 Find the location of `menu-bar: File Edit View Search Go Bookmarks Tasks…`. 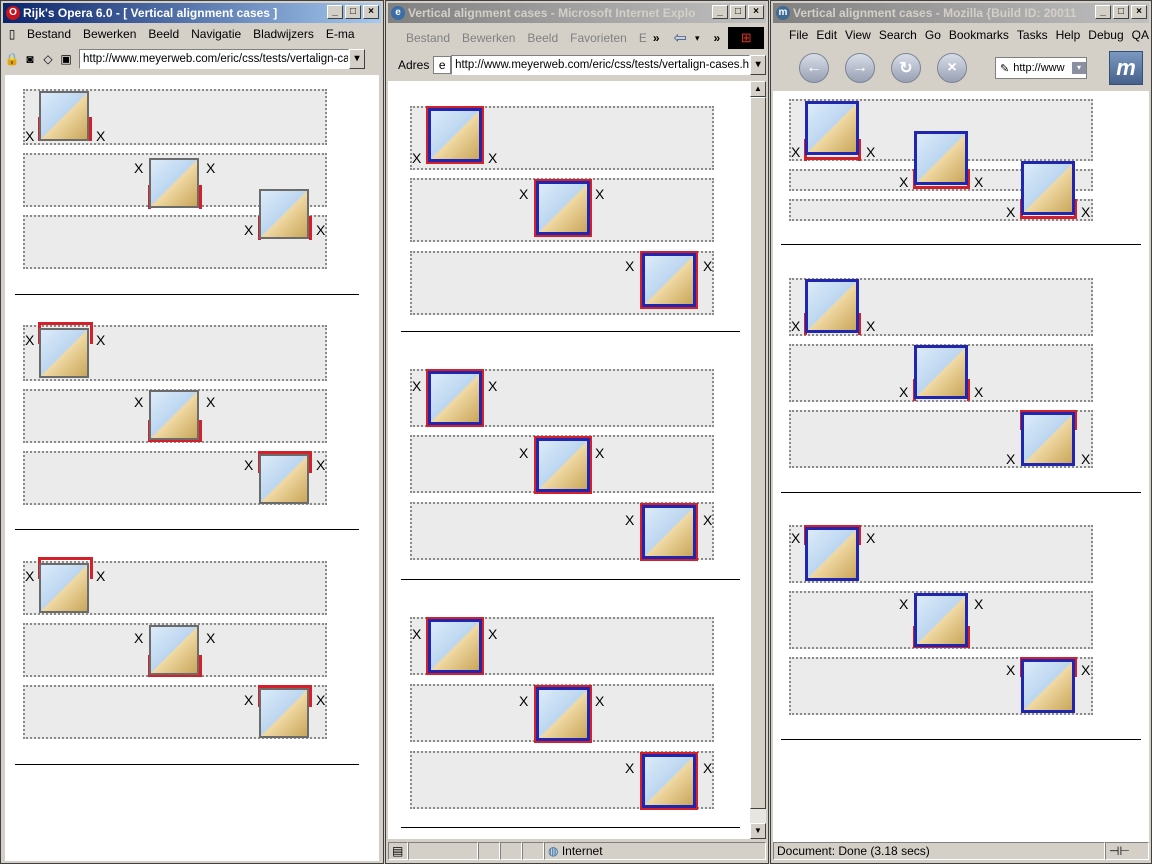

menu-bar: File Edit View Search Go Bookmarks Tasks… is located at coordinates (961, 35).